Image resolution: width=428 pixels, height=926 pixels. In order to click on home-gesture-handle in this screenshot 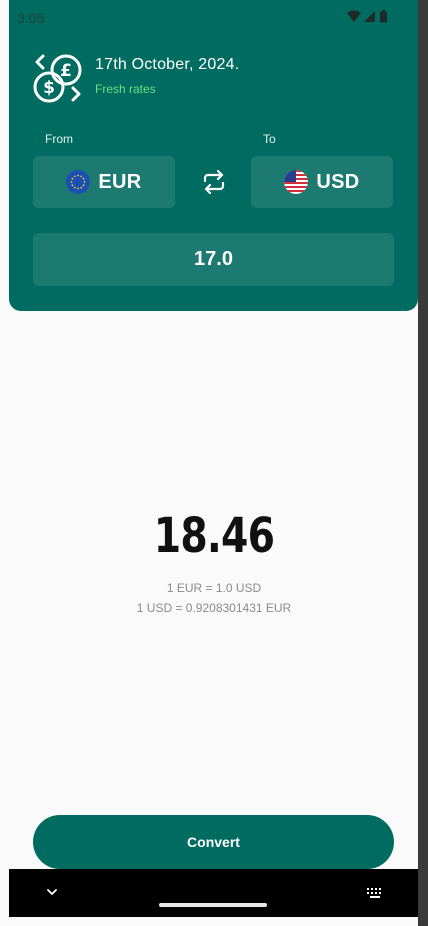, I will do `click(213, 905)`.